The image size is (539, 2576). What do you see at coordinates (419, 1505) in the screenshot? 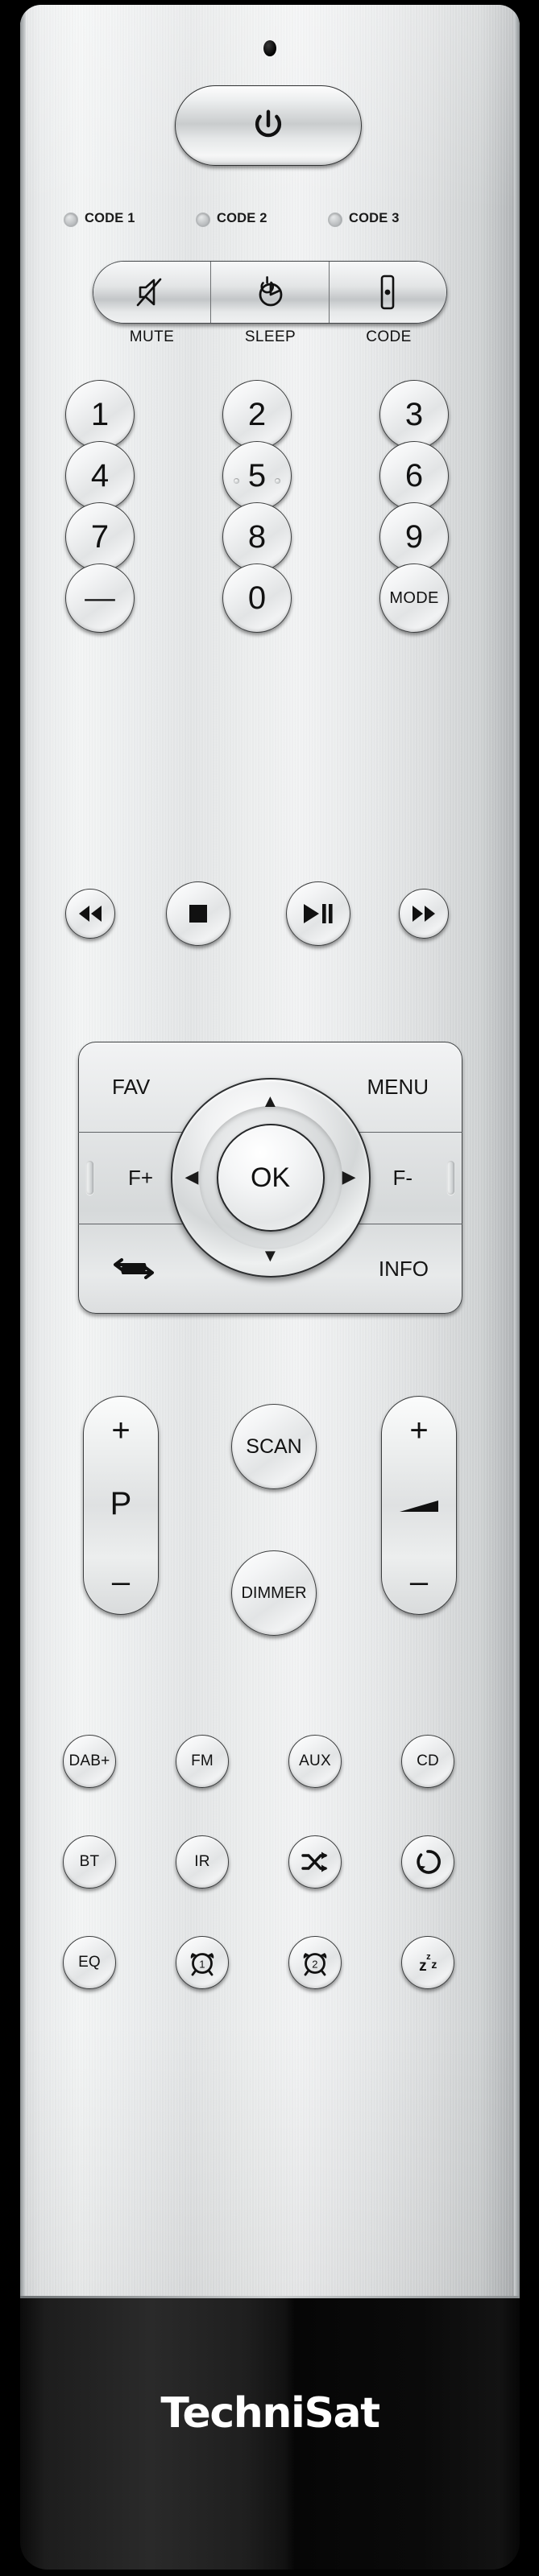
I see `volume-rocker: + –` at bounding box center [419, 1505].